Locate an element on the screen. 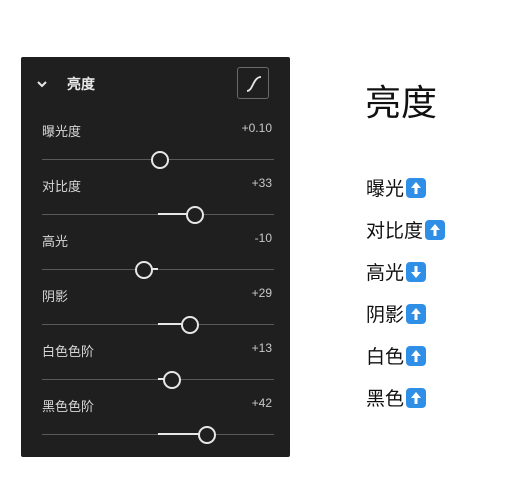  note-label: 对比度 is located at coordinates (395, 231).